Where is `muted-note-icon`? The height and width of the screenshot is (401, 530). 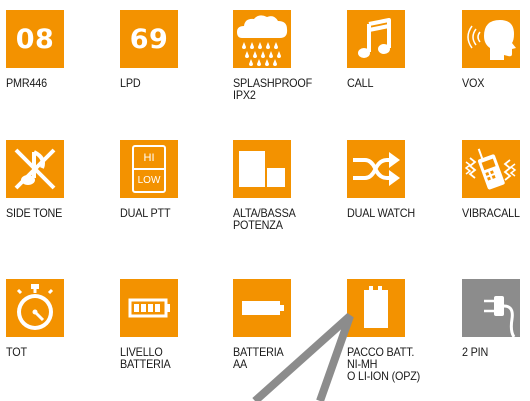
muted-note-icon is located at coordinates (35, 169).